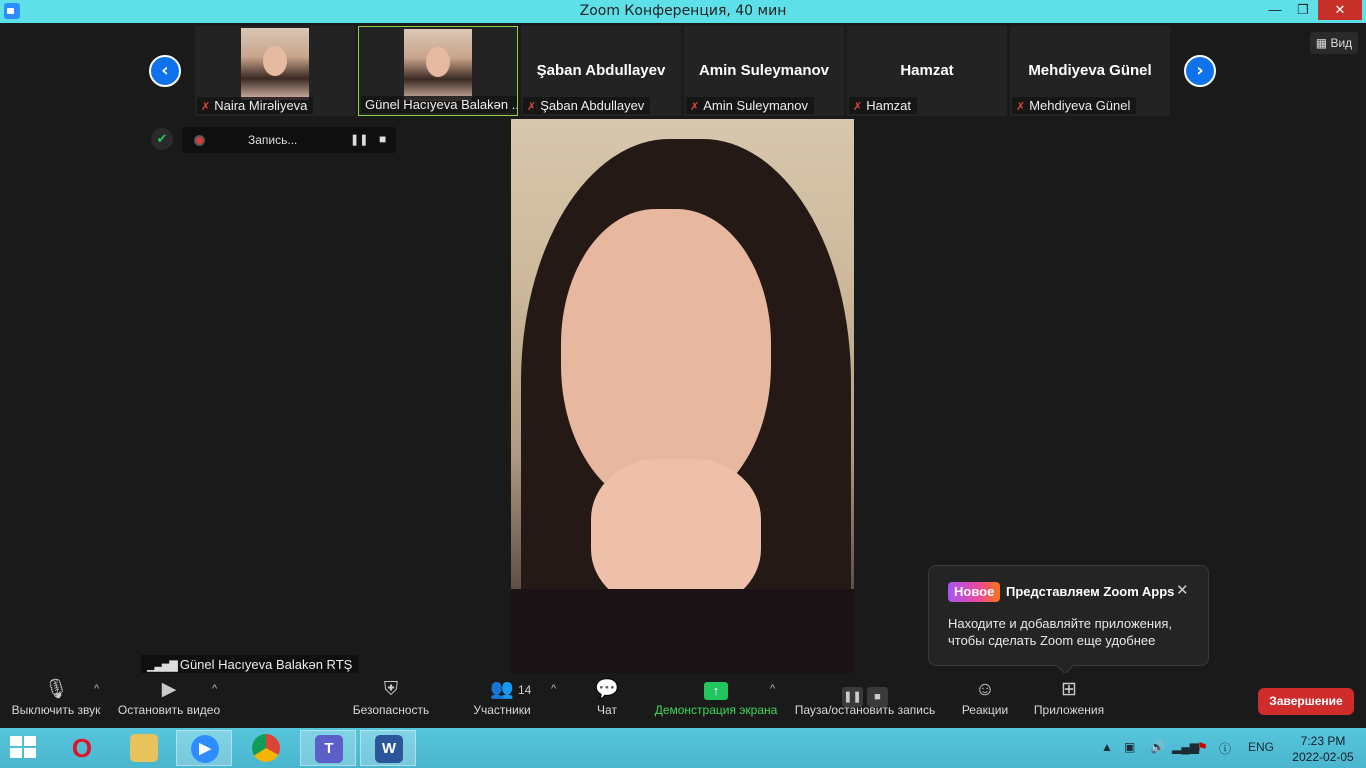 Image resolution: width=1366 pixels, height=768 pixels. I want to click on windows-start-button, so click(24, 748).